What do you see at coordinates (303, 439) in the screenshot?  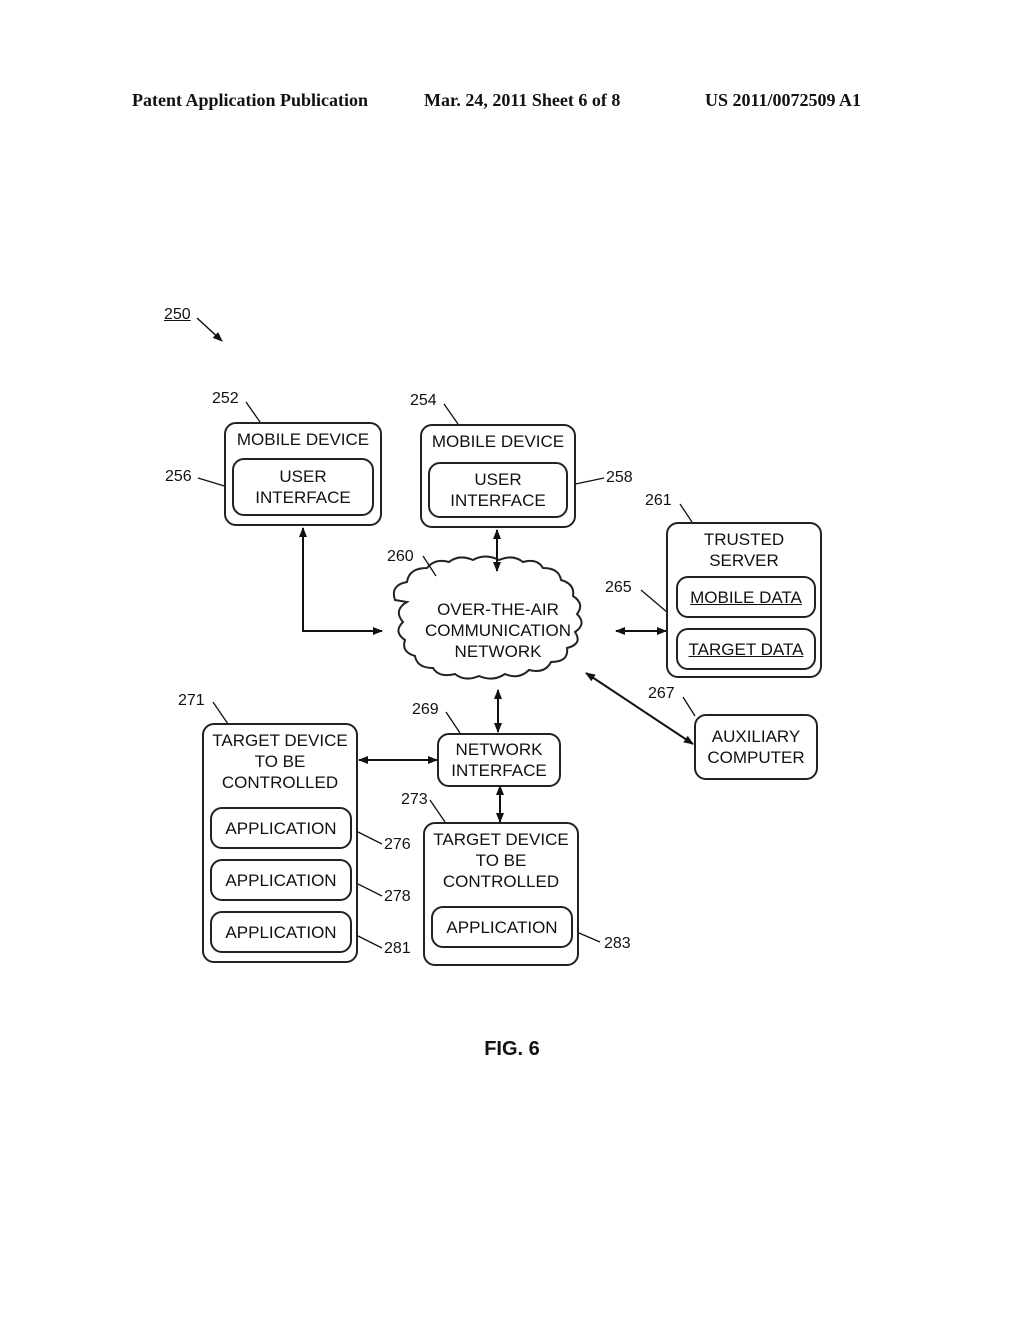 I see `mobile-device-1-title: MOBILE DEVICE` at bounding box center [303, 439].